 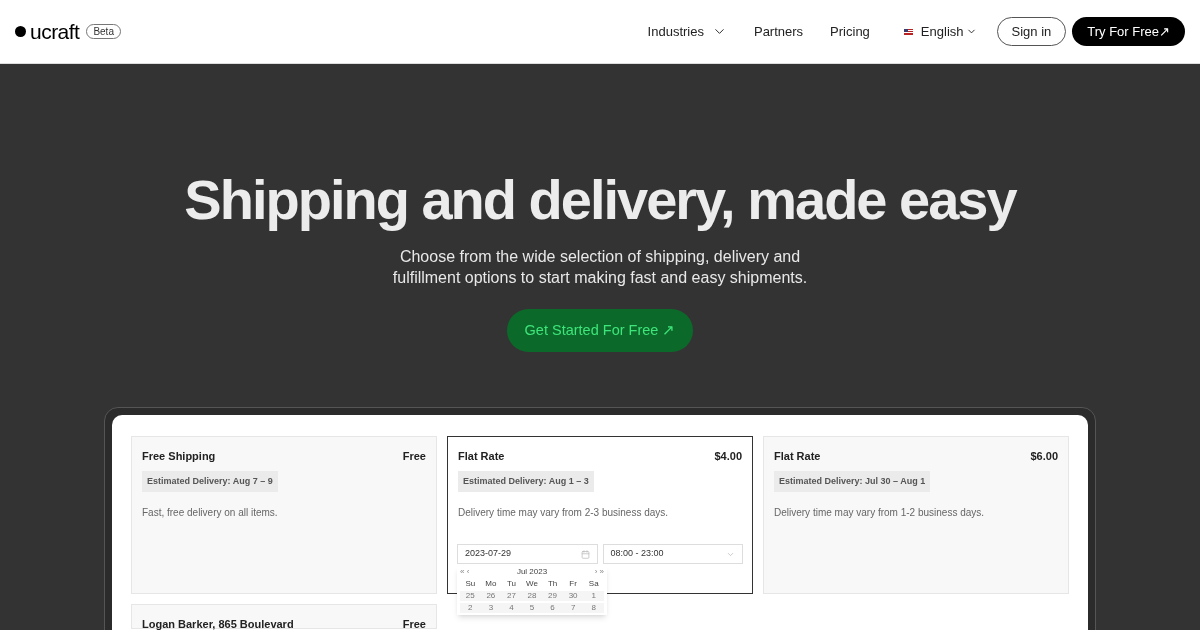 I want to click on calendar-day: 7, so click(x=573, y=608).